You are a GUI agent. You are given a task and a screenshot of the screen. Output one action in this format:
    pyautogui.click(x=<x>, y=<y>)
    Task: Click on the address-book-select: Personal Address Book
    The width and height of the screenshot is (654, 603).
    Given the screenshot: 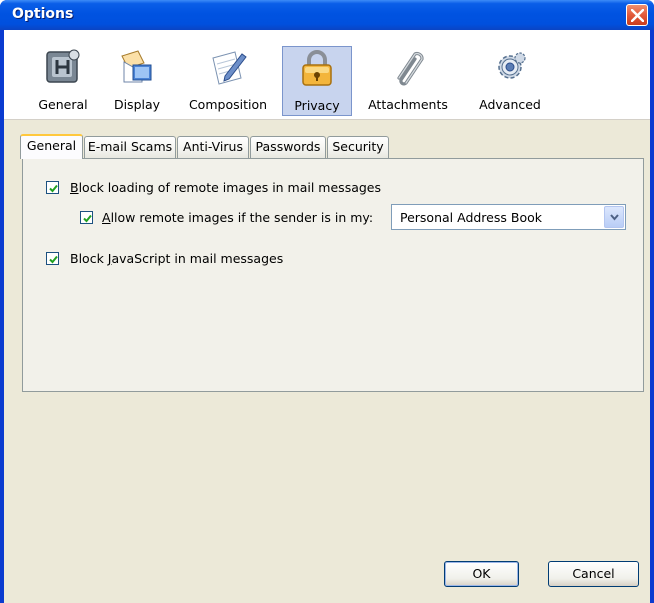 What is the action you would take?
    pyautogui.click(x=508, y=217)
    